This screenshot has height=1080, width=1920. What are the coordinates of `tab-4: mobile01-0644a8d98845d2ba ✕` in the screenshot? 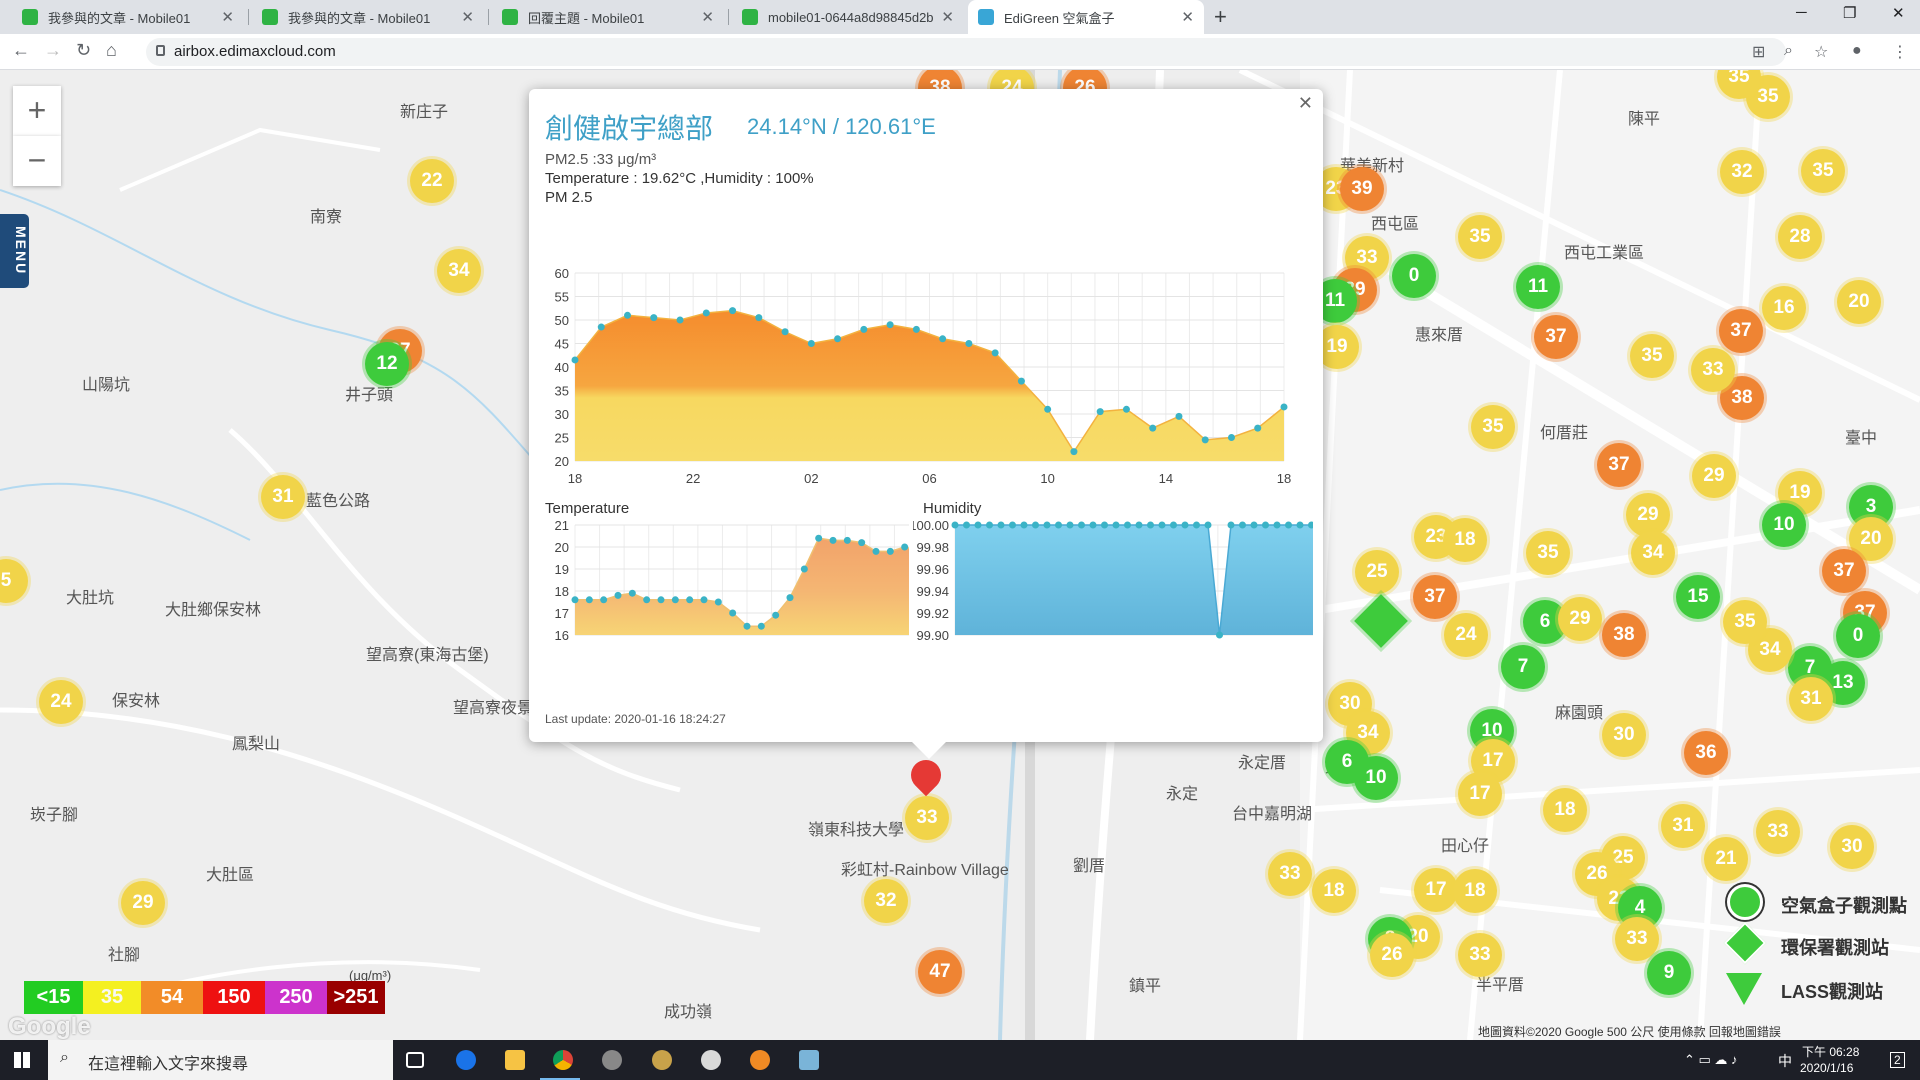 It's located at (848, 17).